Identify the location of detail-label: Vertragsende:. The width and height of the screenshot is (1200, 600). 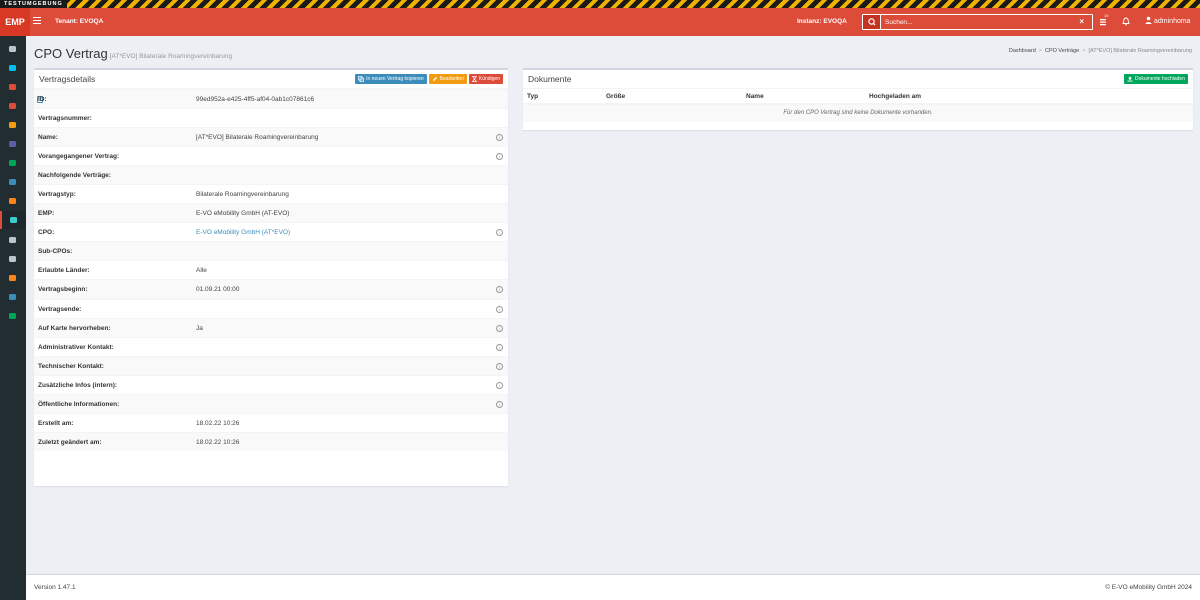
(60, 309).